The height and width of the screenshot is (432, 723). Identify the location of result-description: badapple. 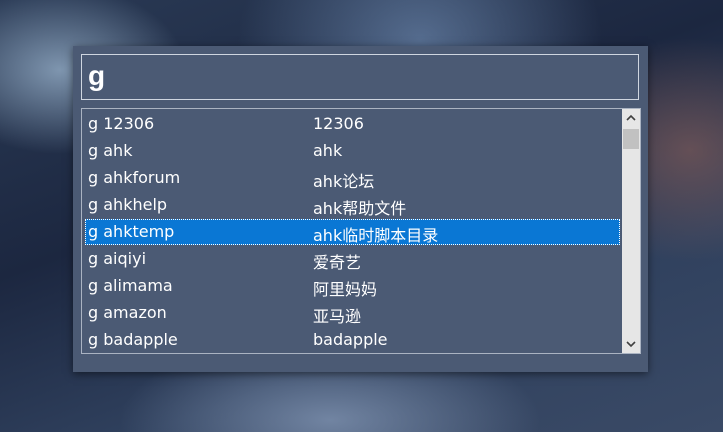
(350, 339).